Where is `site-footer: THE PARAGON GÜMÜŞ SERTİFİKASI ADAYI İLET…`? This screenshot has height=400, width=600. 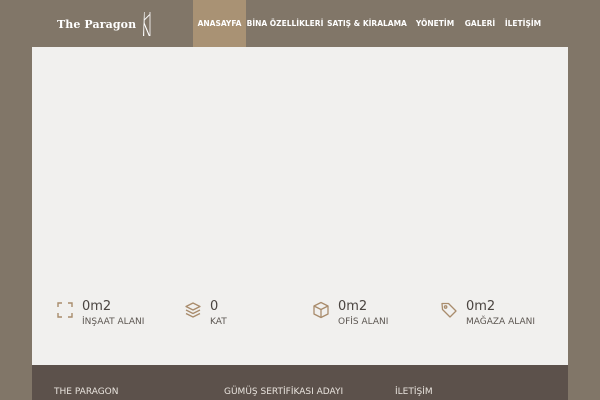 site-footer: THE PARAGON GÜMÜŞ SERTİFİKASI ADAYI İLET… is located at coordinates (300, 382).